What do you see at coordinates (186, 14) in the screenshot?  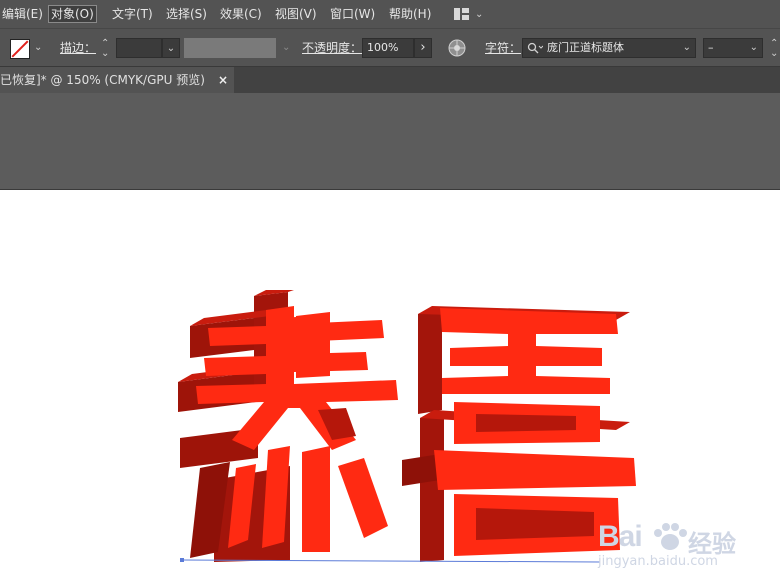 I see `menu-select: 选择(S)` at bounding box center [186, 14].